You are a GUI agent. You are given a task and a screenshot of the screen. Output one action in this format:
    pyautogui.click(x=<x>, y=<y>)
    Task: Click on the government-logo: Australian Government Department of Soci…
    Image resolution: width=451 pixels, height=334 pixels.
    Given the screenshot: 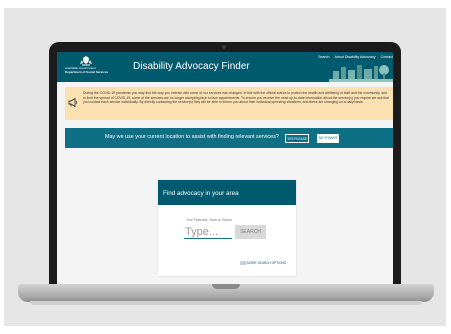 What is the action you would take?
    pyautogui.click(x=90, y=67)
    